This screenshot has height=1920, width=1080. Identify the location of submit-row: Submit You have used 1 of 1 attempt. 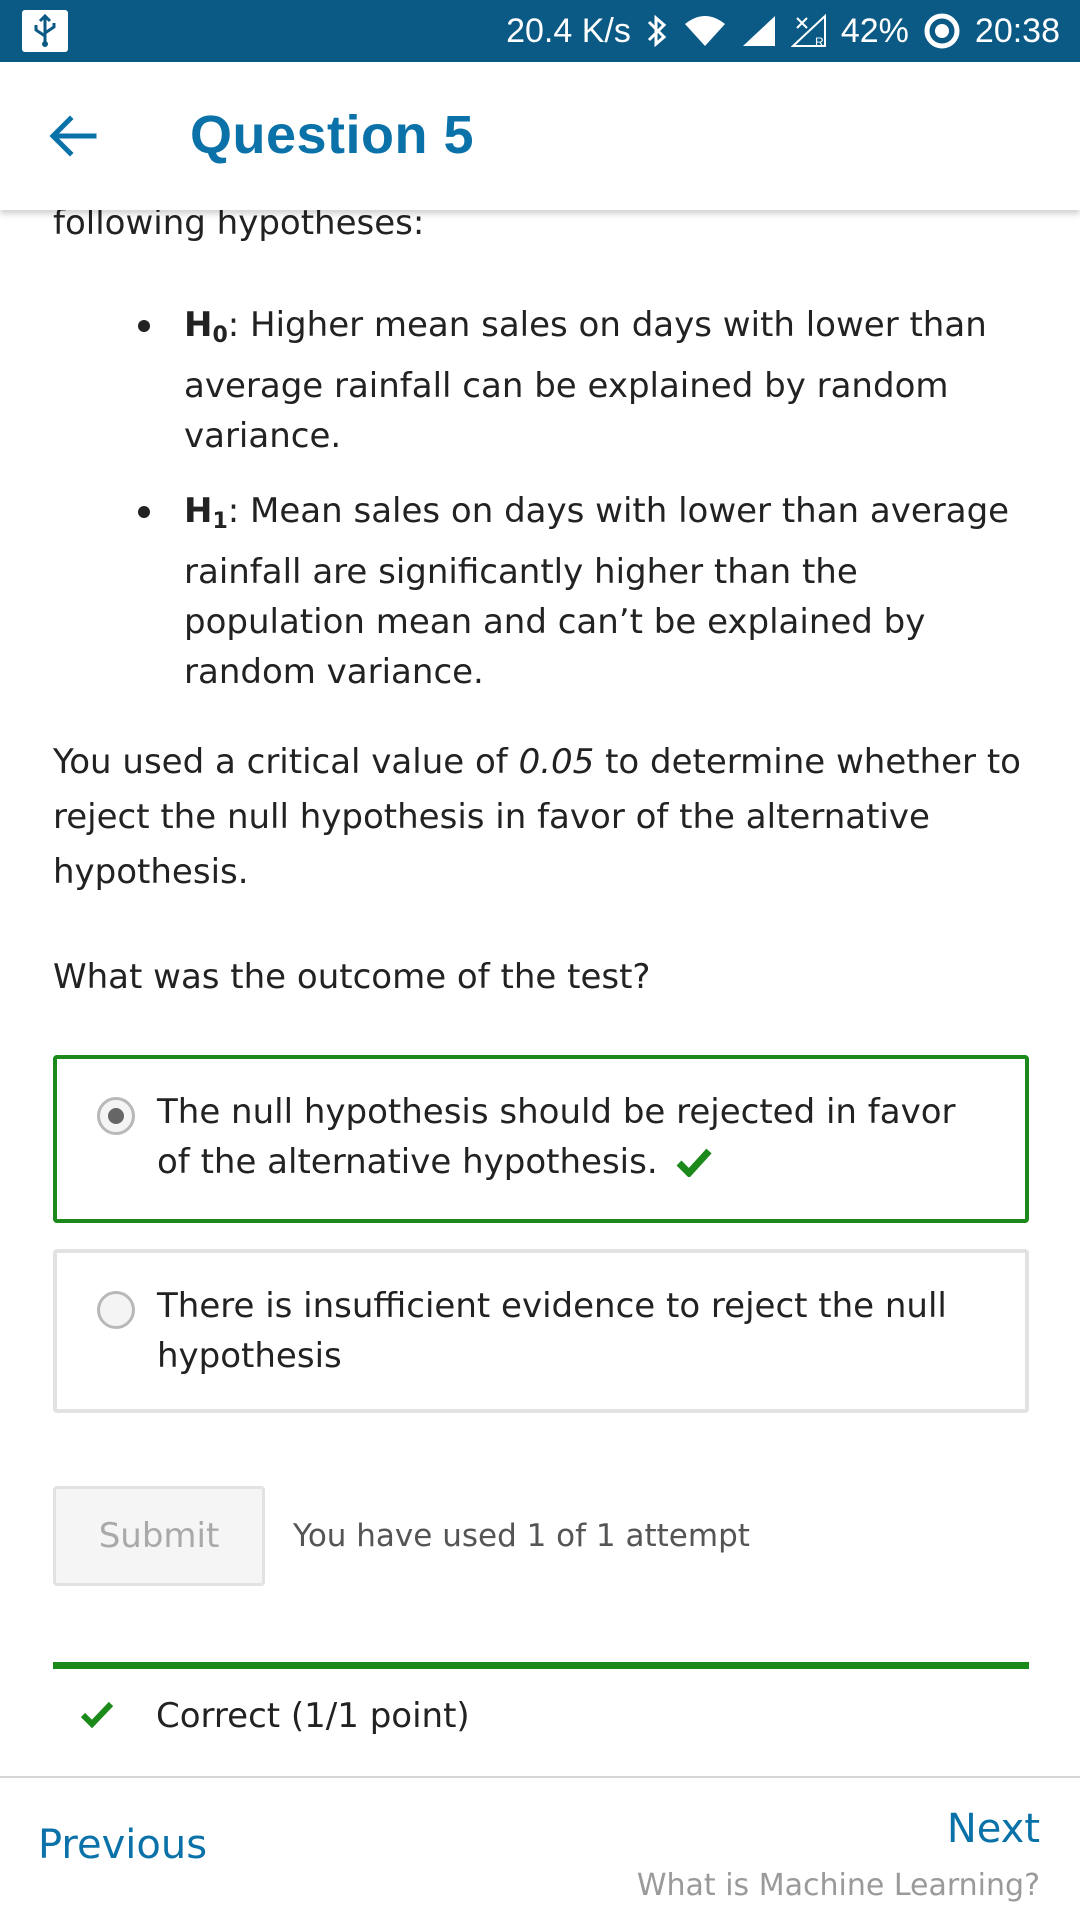
(401, 1536).